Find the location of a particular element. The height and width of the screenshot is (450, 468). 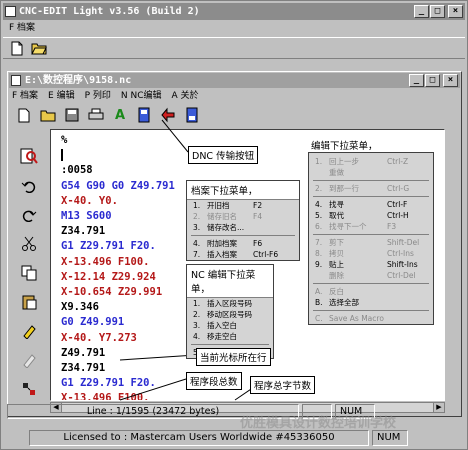

nc-menu-item: 2. 移动区段号码 is located at coordinates (230, 314).